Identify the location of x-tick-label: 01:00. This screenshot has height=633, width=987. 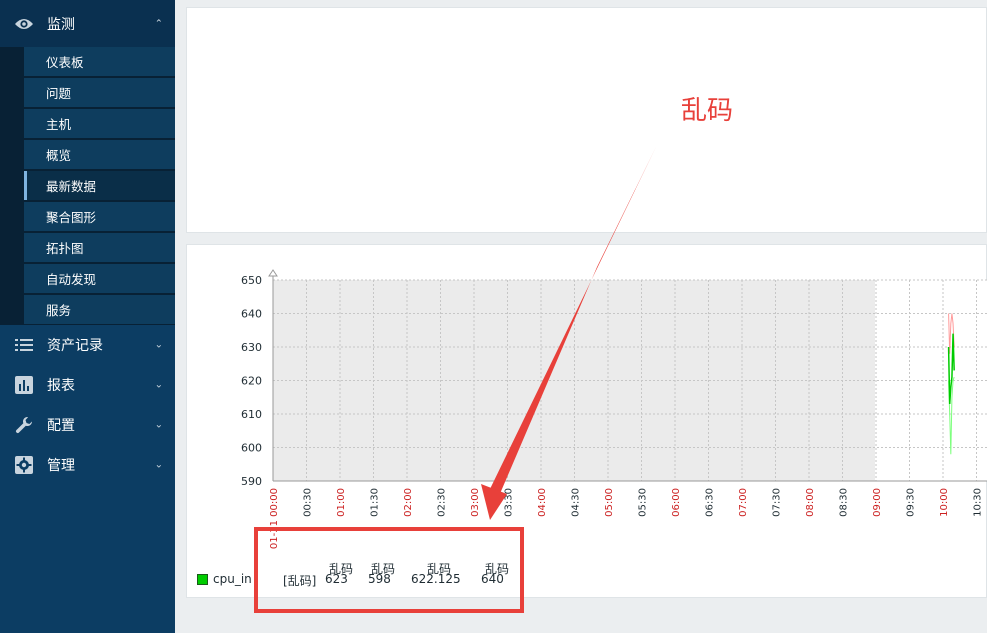
(341, 502).